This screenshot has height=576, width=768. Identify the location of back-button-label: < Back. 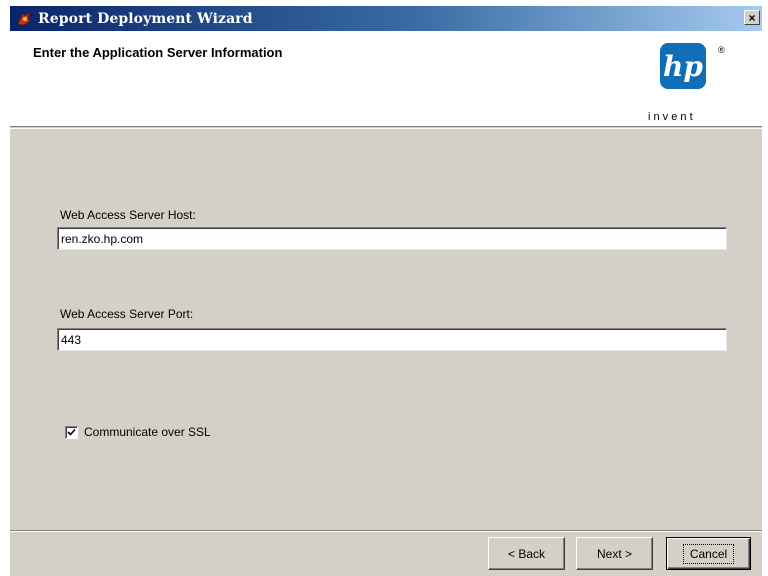
(526, 553).